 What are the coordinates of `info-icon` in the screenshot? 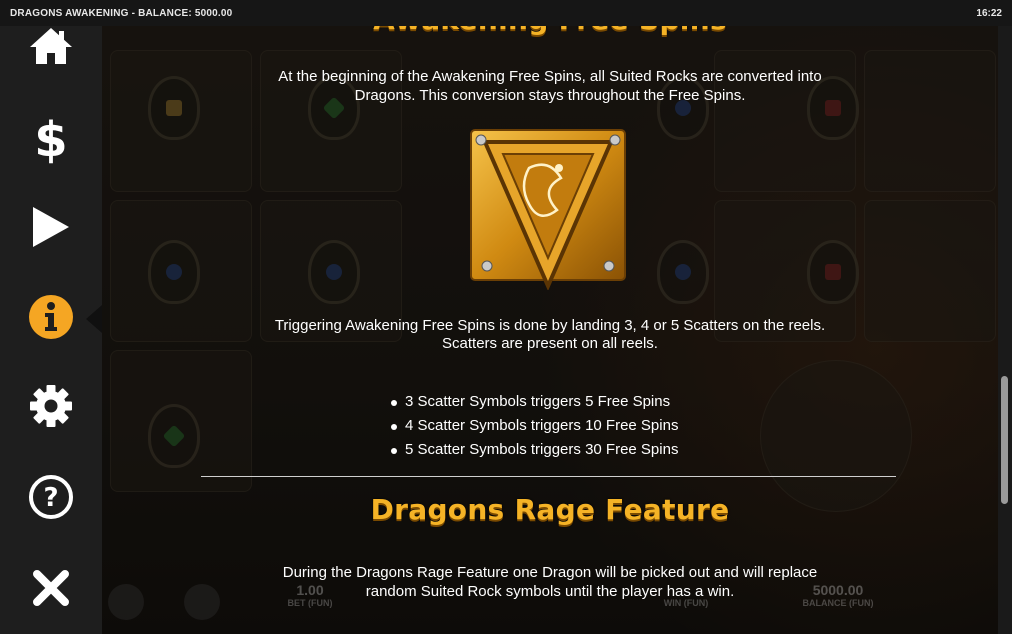 It's located at (51, 317).